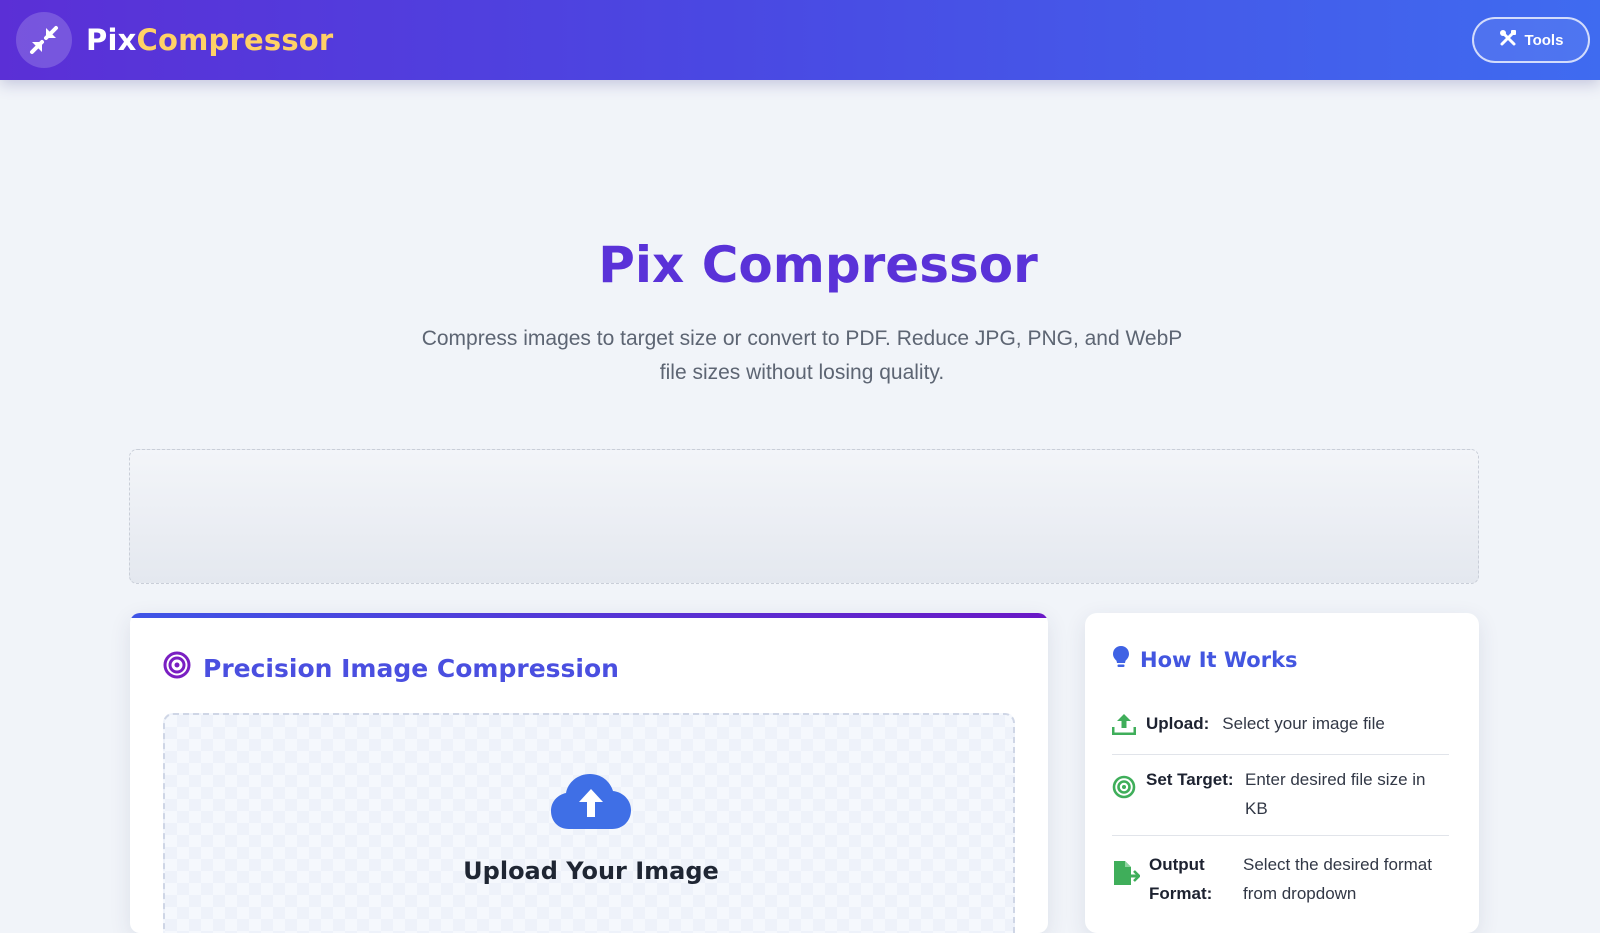 This screenshot has width=1600, height=933. I want to click on card-accent-bar, so click(589, 615).